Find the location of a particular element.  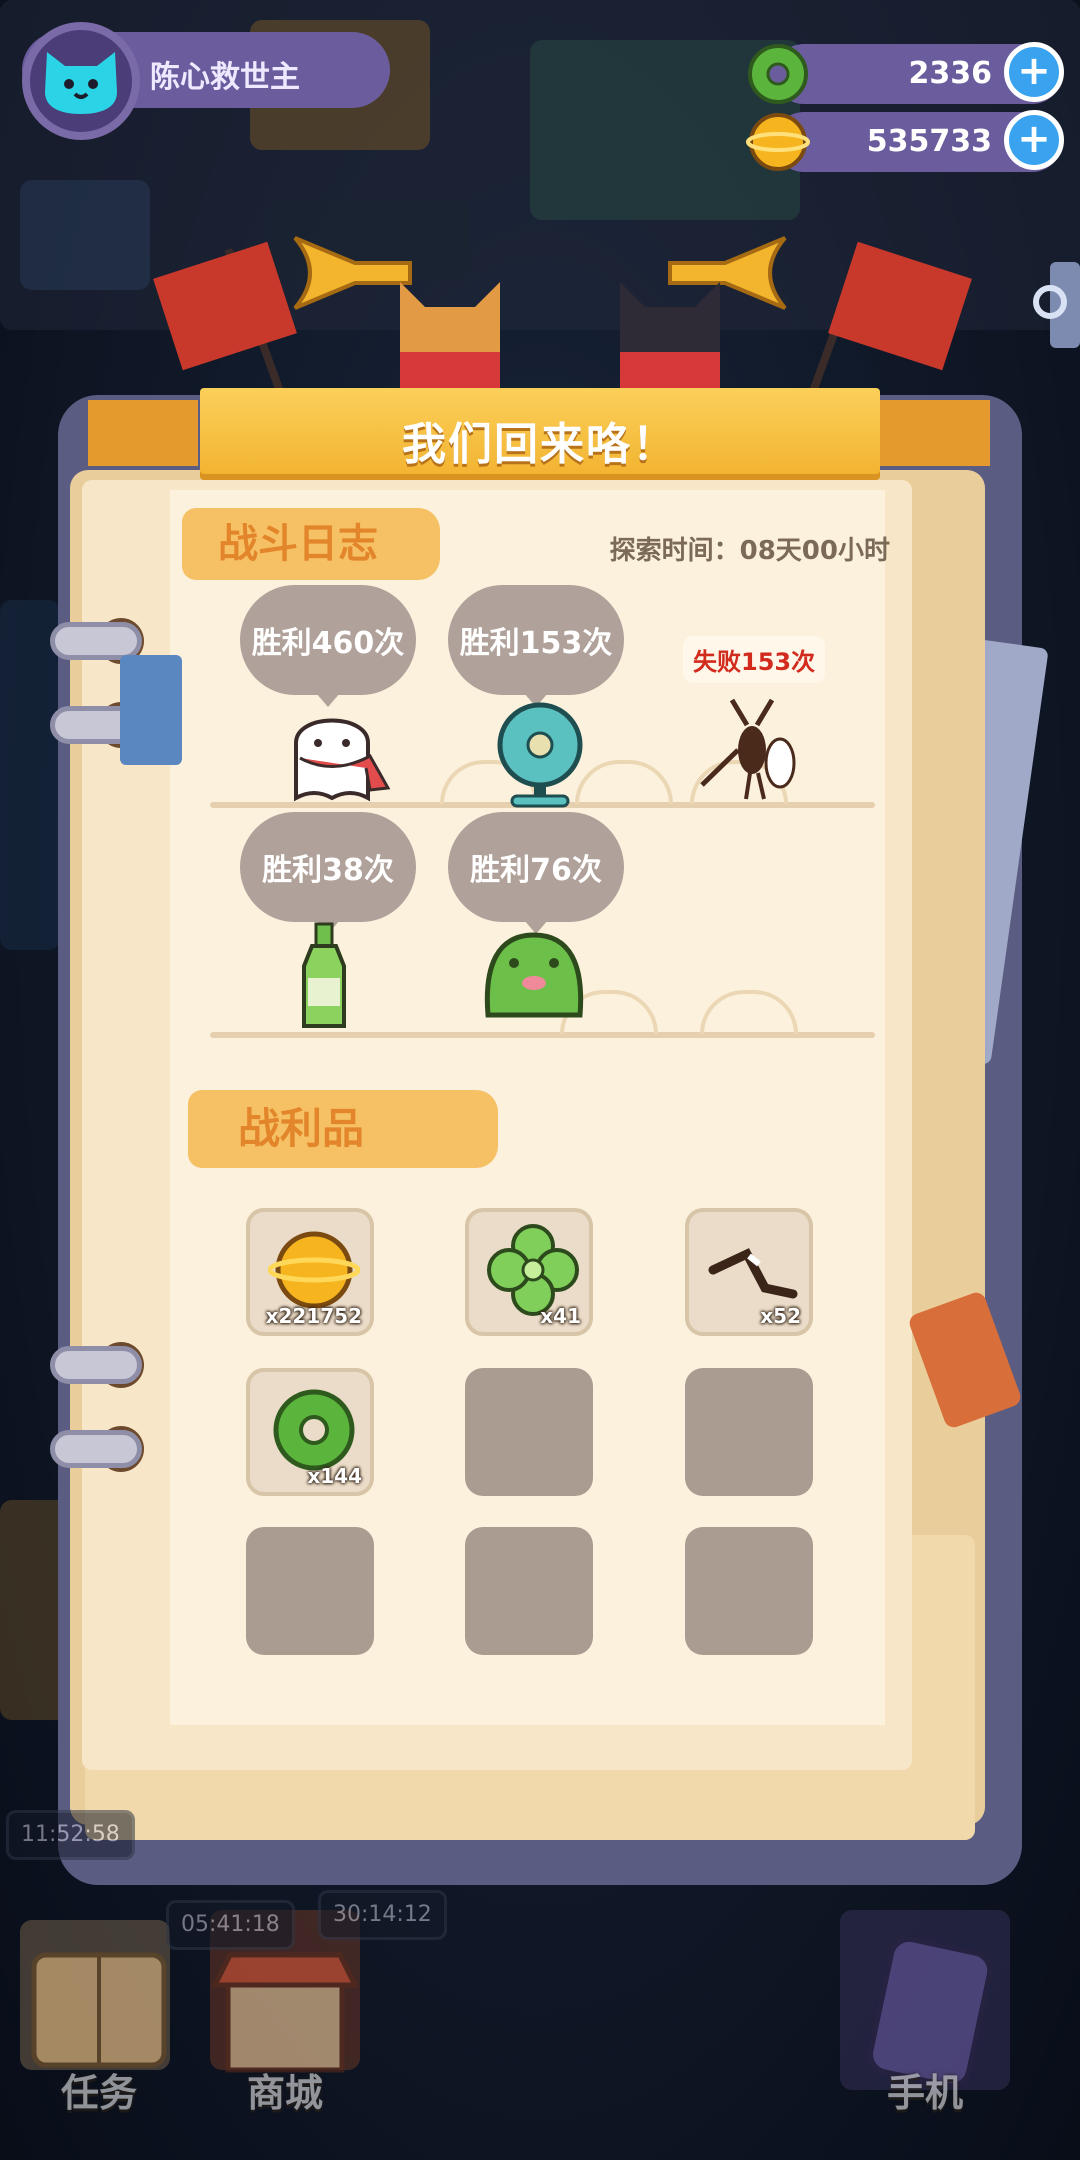

loot-heading: 战利品 is located at coordinates (343, 1129).